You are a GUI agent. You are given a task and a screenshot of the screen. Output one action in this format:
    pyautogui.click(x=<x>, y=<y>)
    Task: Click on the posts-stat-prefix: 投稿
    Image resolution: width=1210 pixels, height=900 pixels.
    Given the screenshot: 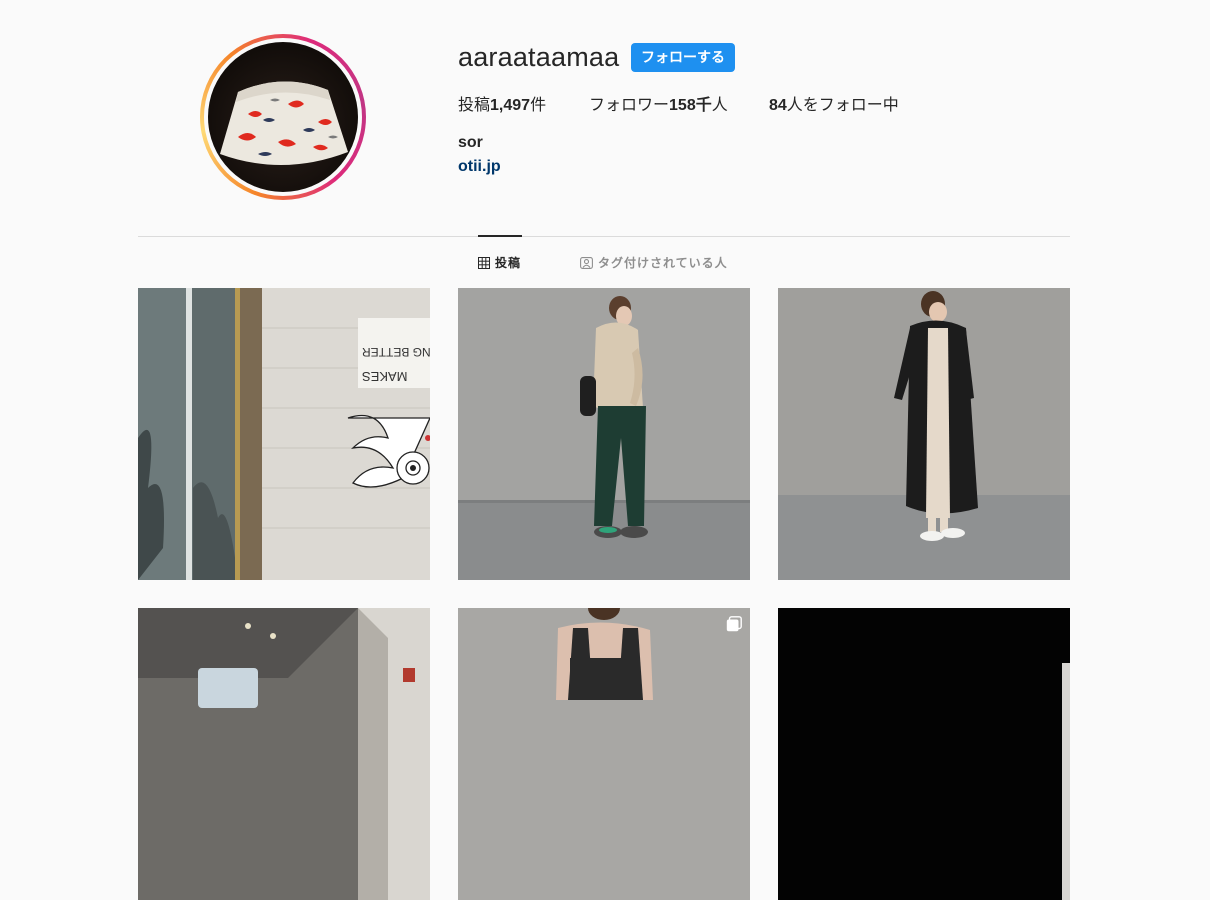 What is the action you would take?
    pyautogui.click(x=474, y=105)
    